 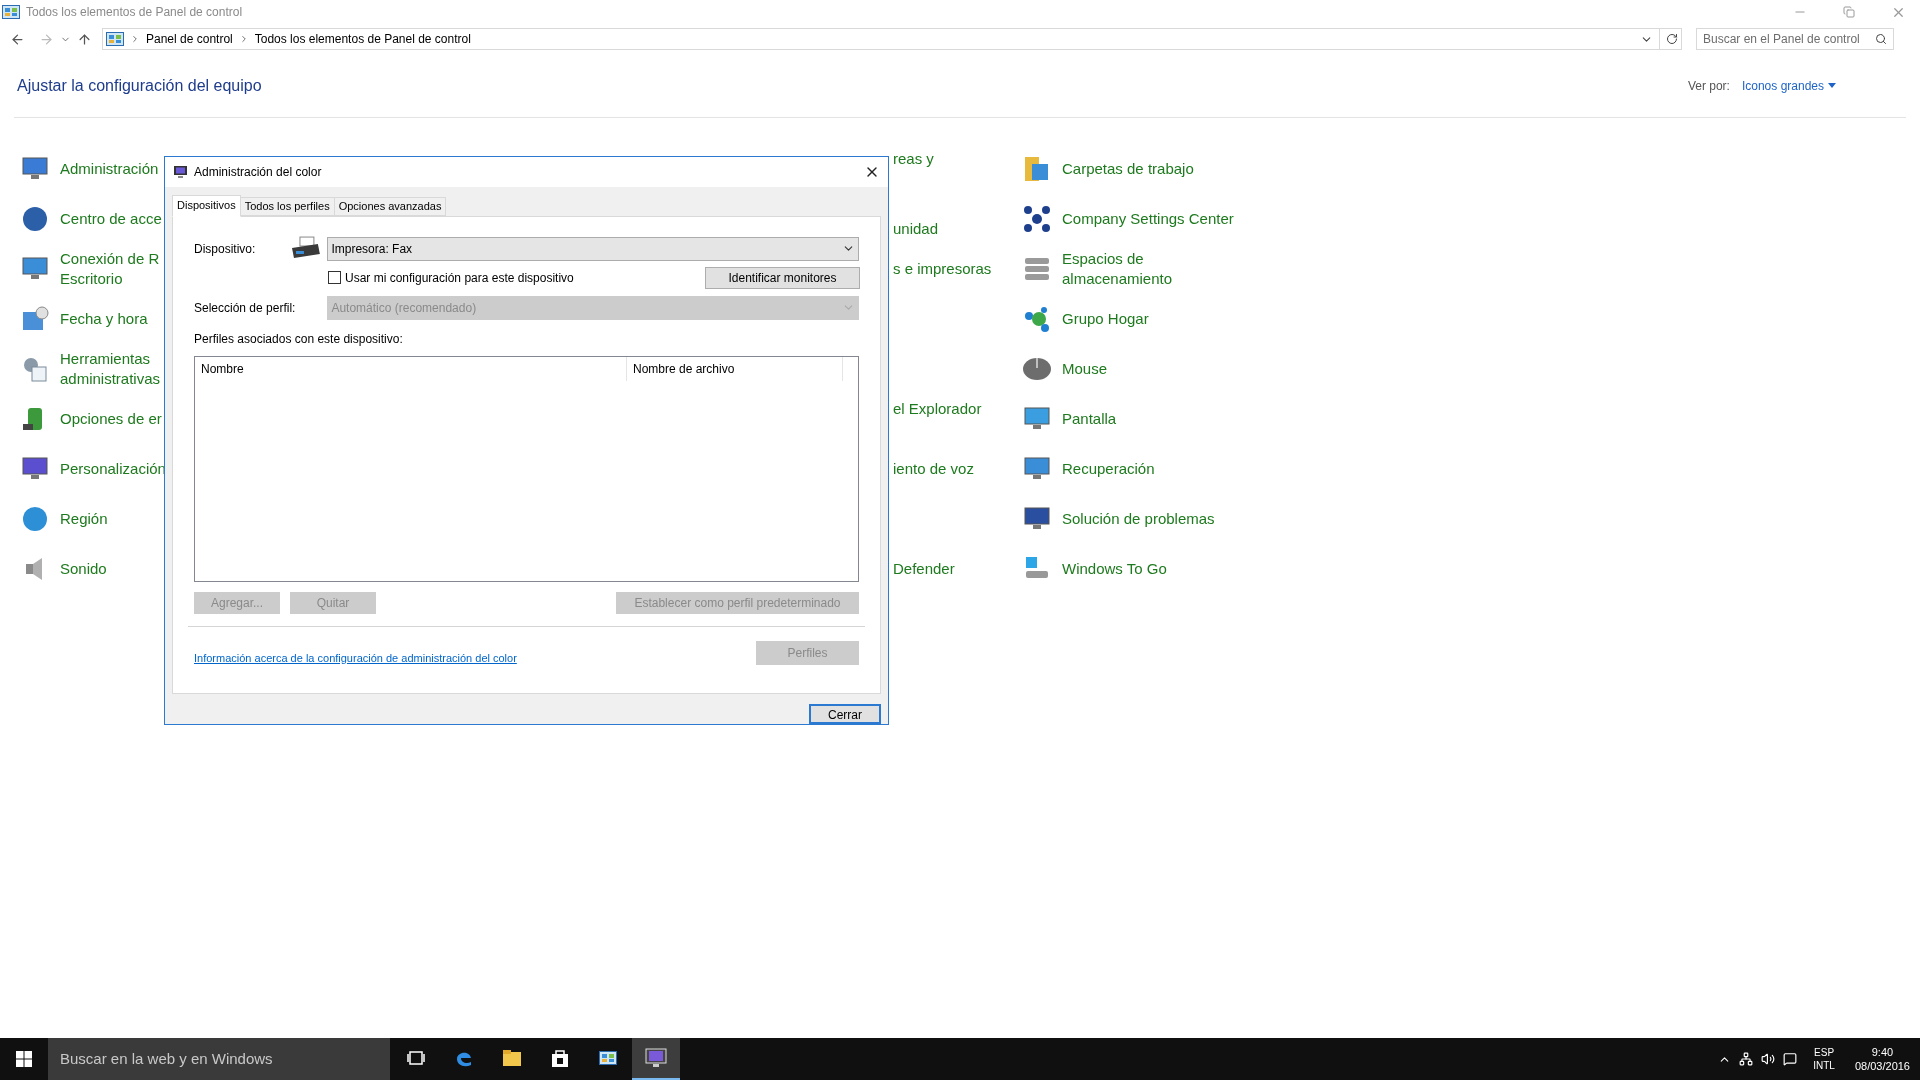 What do you see at coordinates (1881, 39) in the screenshot?
I see `search-icon` at bounding box center [1881, 39].